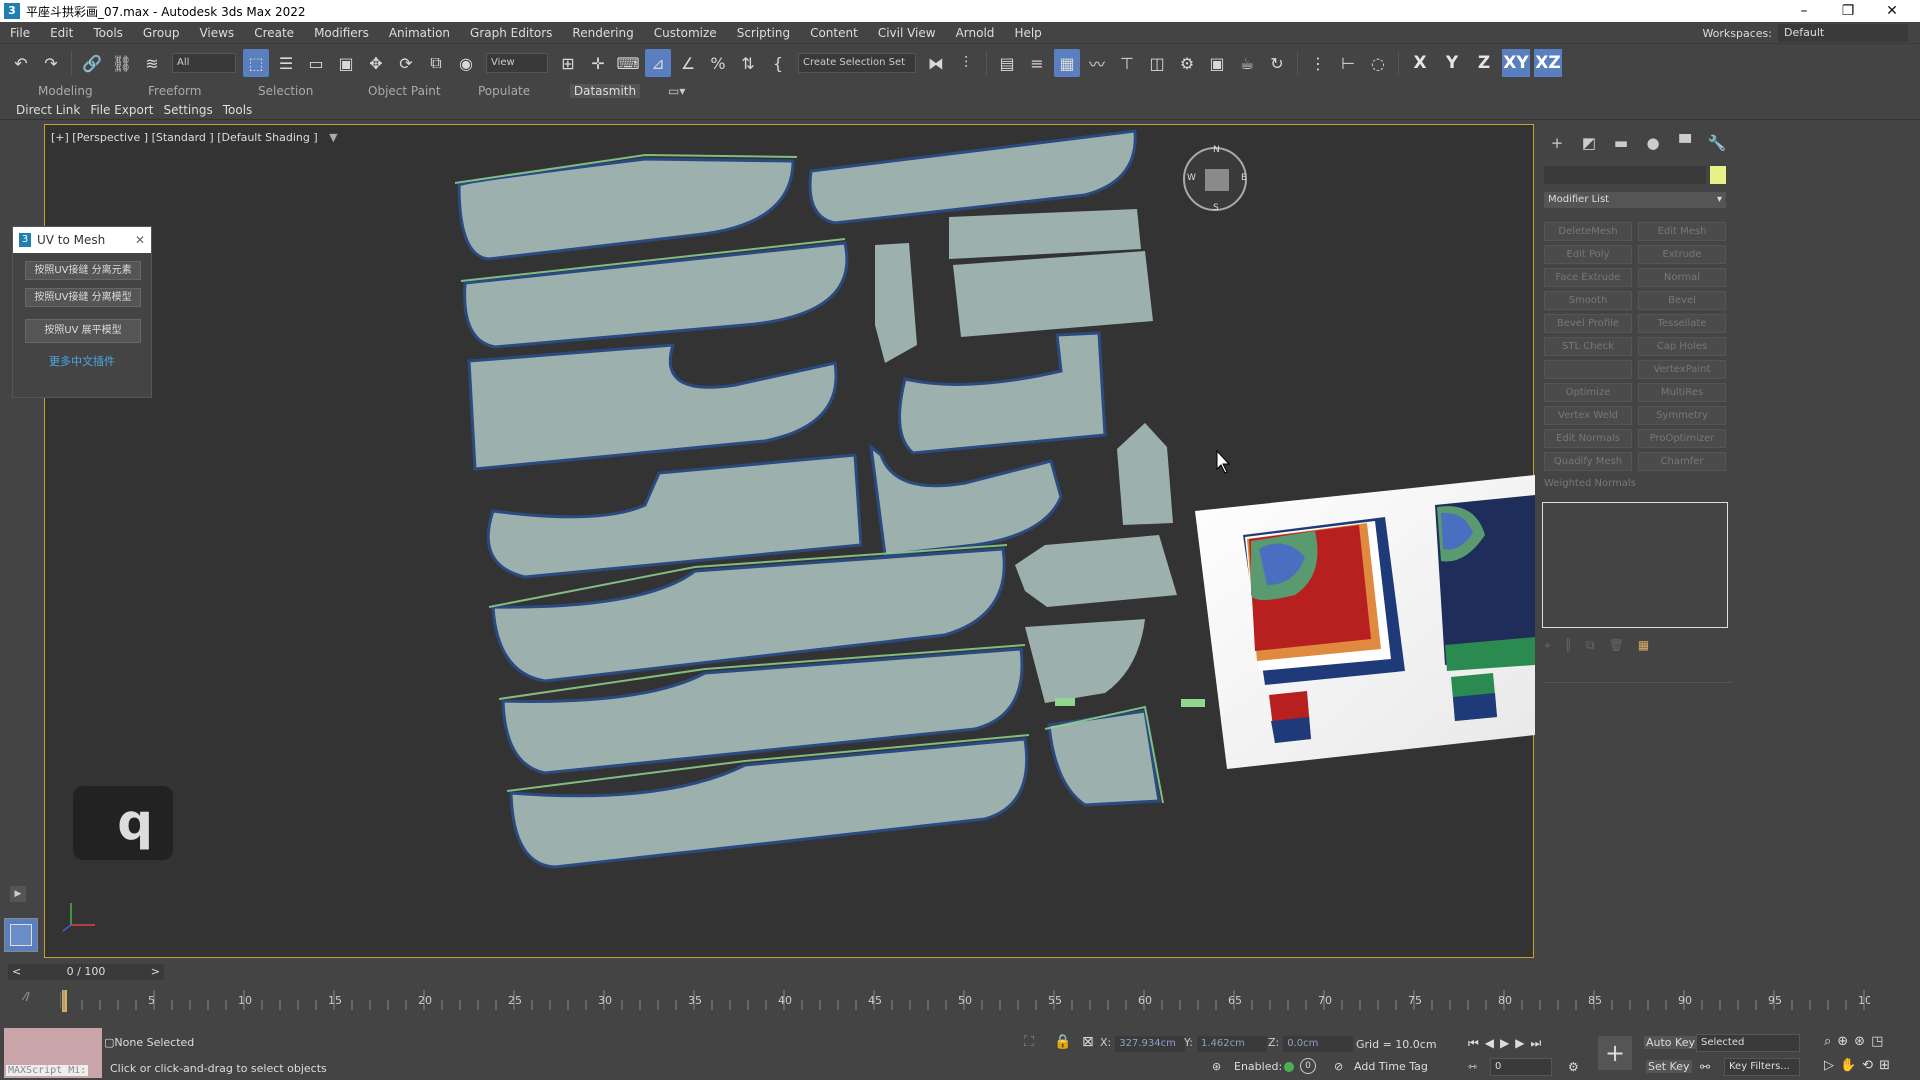 This screenshot has width=1920, height=1080. What do you see at coordinates (511, 33) in the screenshot?
I see `menu-graph-editors: Graph Editors` at bounding box center [511, 33].